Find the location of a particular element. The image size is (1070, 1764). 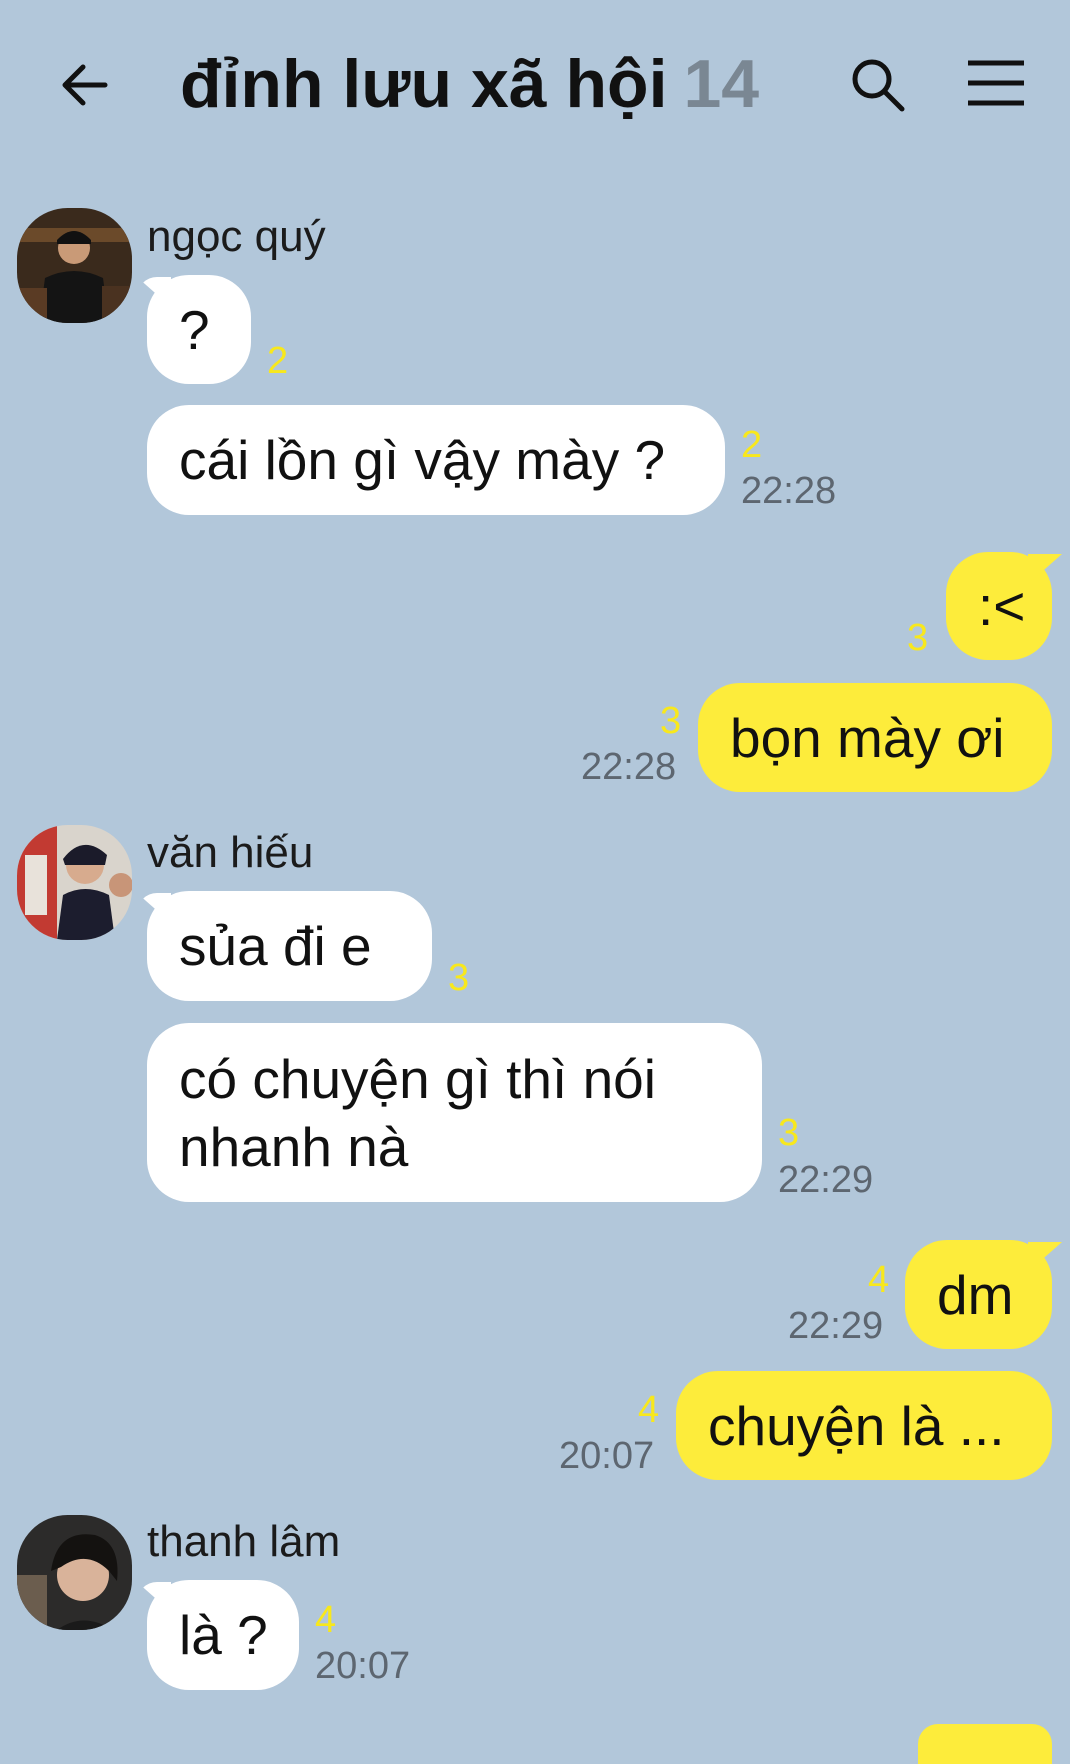

message-bubble: có chuyện gì thì nói nhanh nà is located at coordinates (454, 1112).